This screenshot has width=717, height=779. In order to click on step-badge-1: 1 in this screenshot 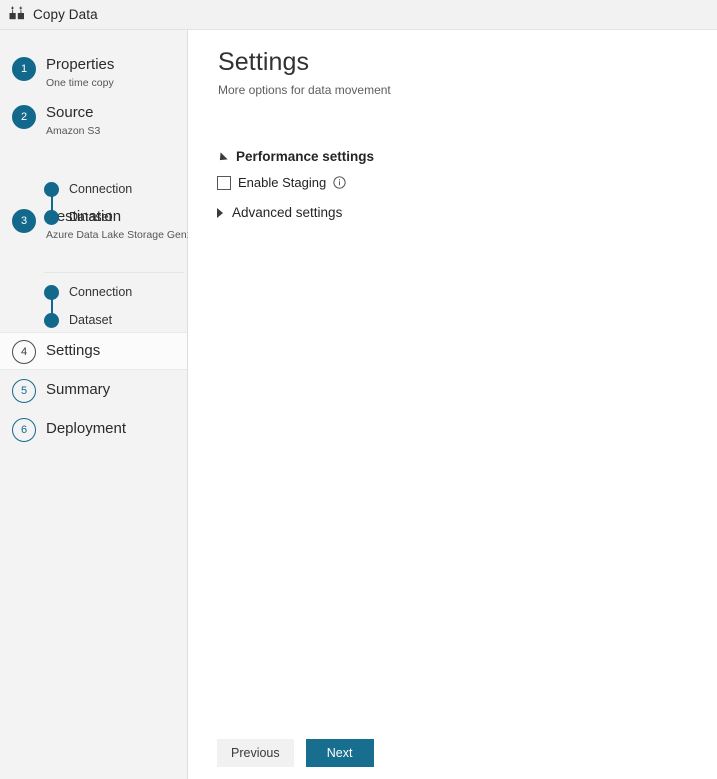, I will do `click(24, 69)`.